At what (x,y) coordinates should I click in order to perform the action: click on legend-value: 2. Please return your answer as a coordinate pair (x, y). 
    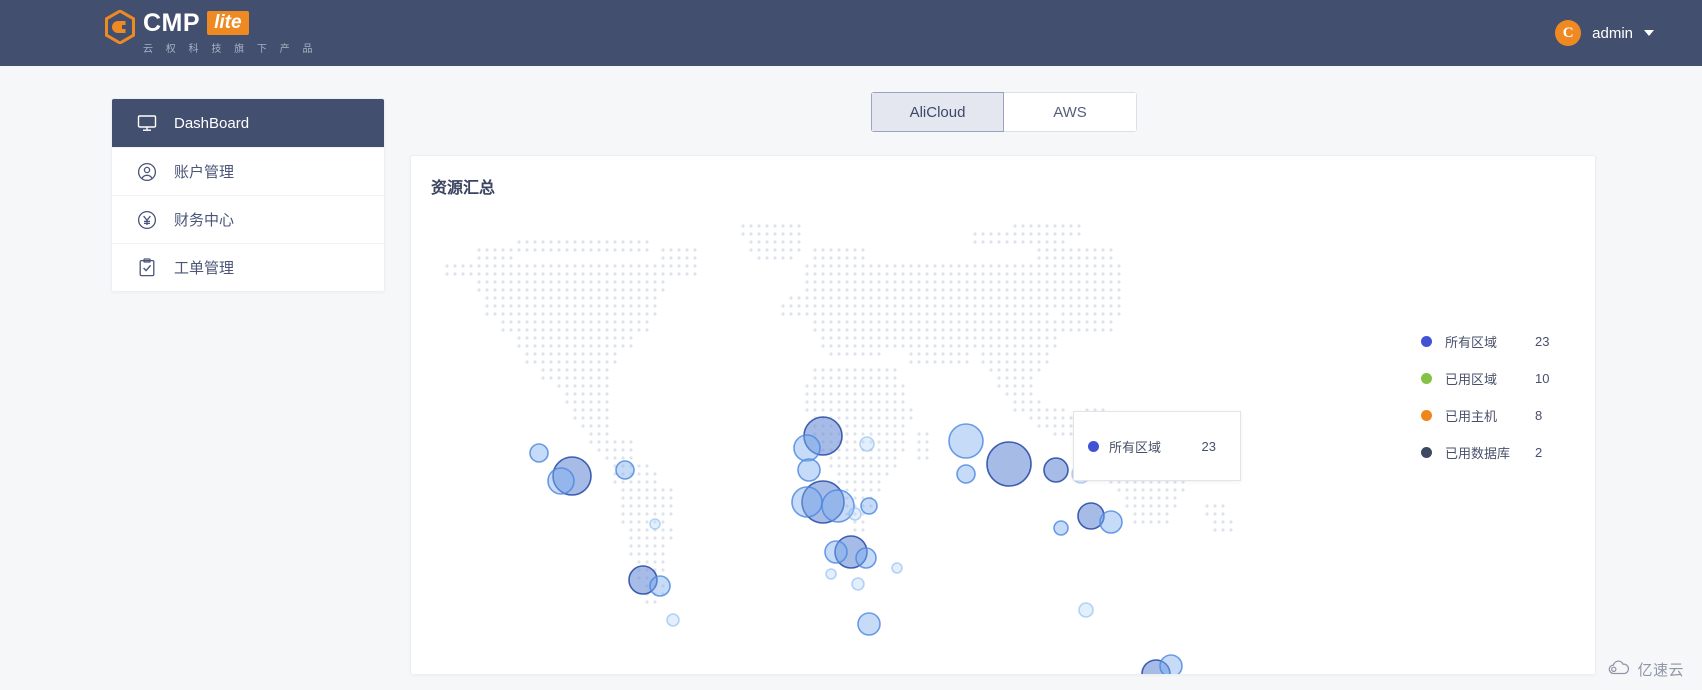
    Looking at the image, I should click on (1539, 452).